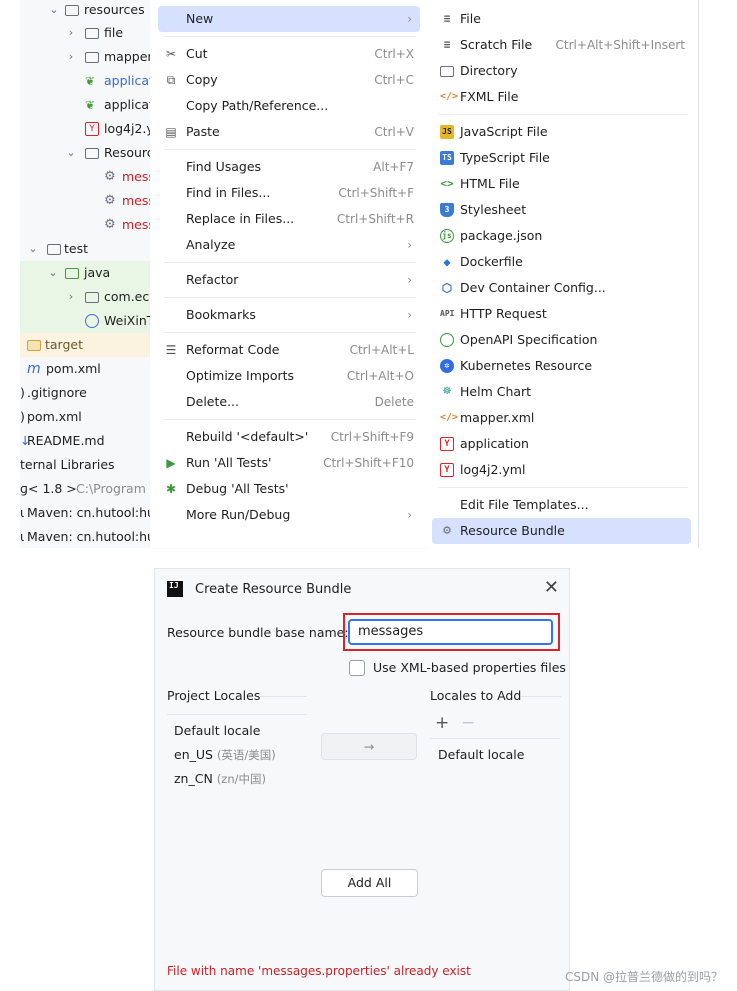  What do you see at coordinates (447, 366) in the screenshot?
I see `kubernetes-icon: ✲` at bounding box center [447, 366].